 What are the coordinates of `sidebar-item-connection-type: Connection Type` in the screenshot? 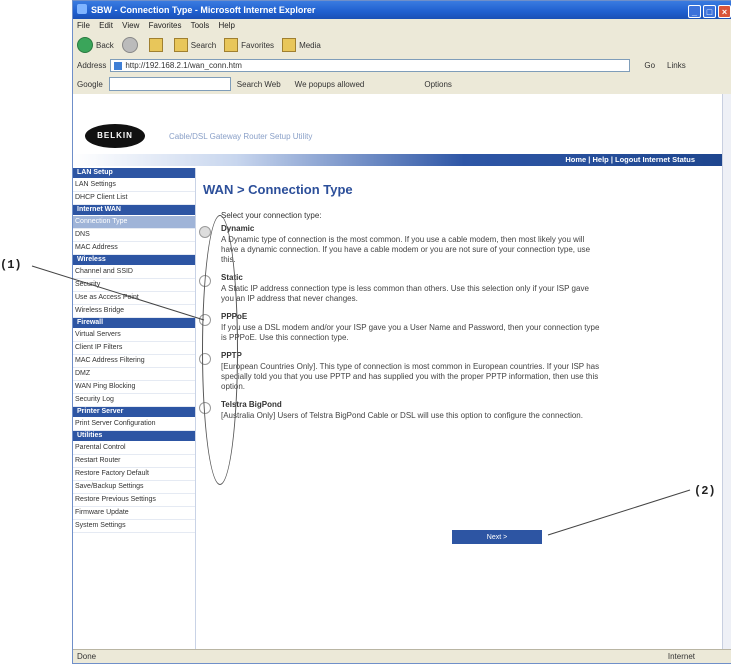 It's located at (134, 222).